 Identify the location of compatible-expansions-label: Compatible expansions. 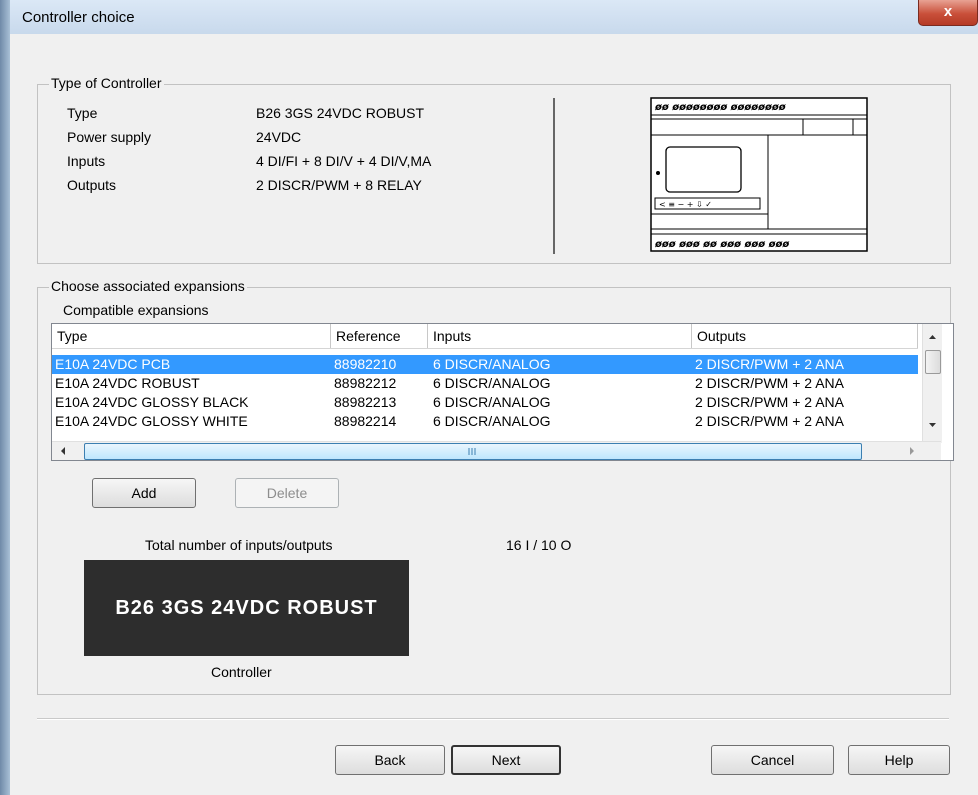
(136, 310).